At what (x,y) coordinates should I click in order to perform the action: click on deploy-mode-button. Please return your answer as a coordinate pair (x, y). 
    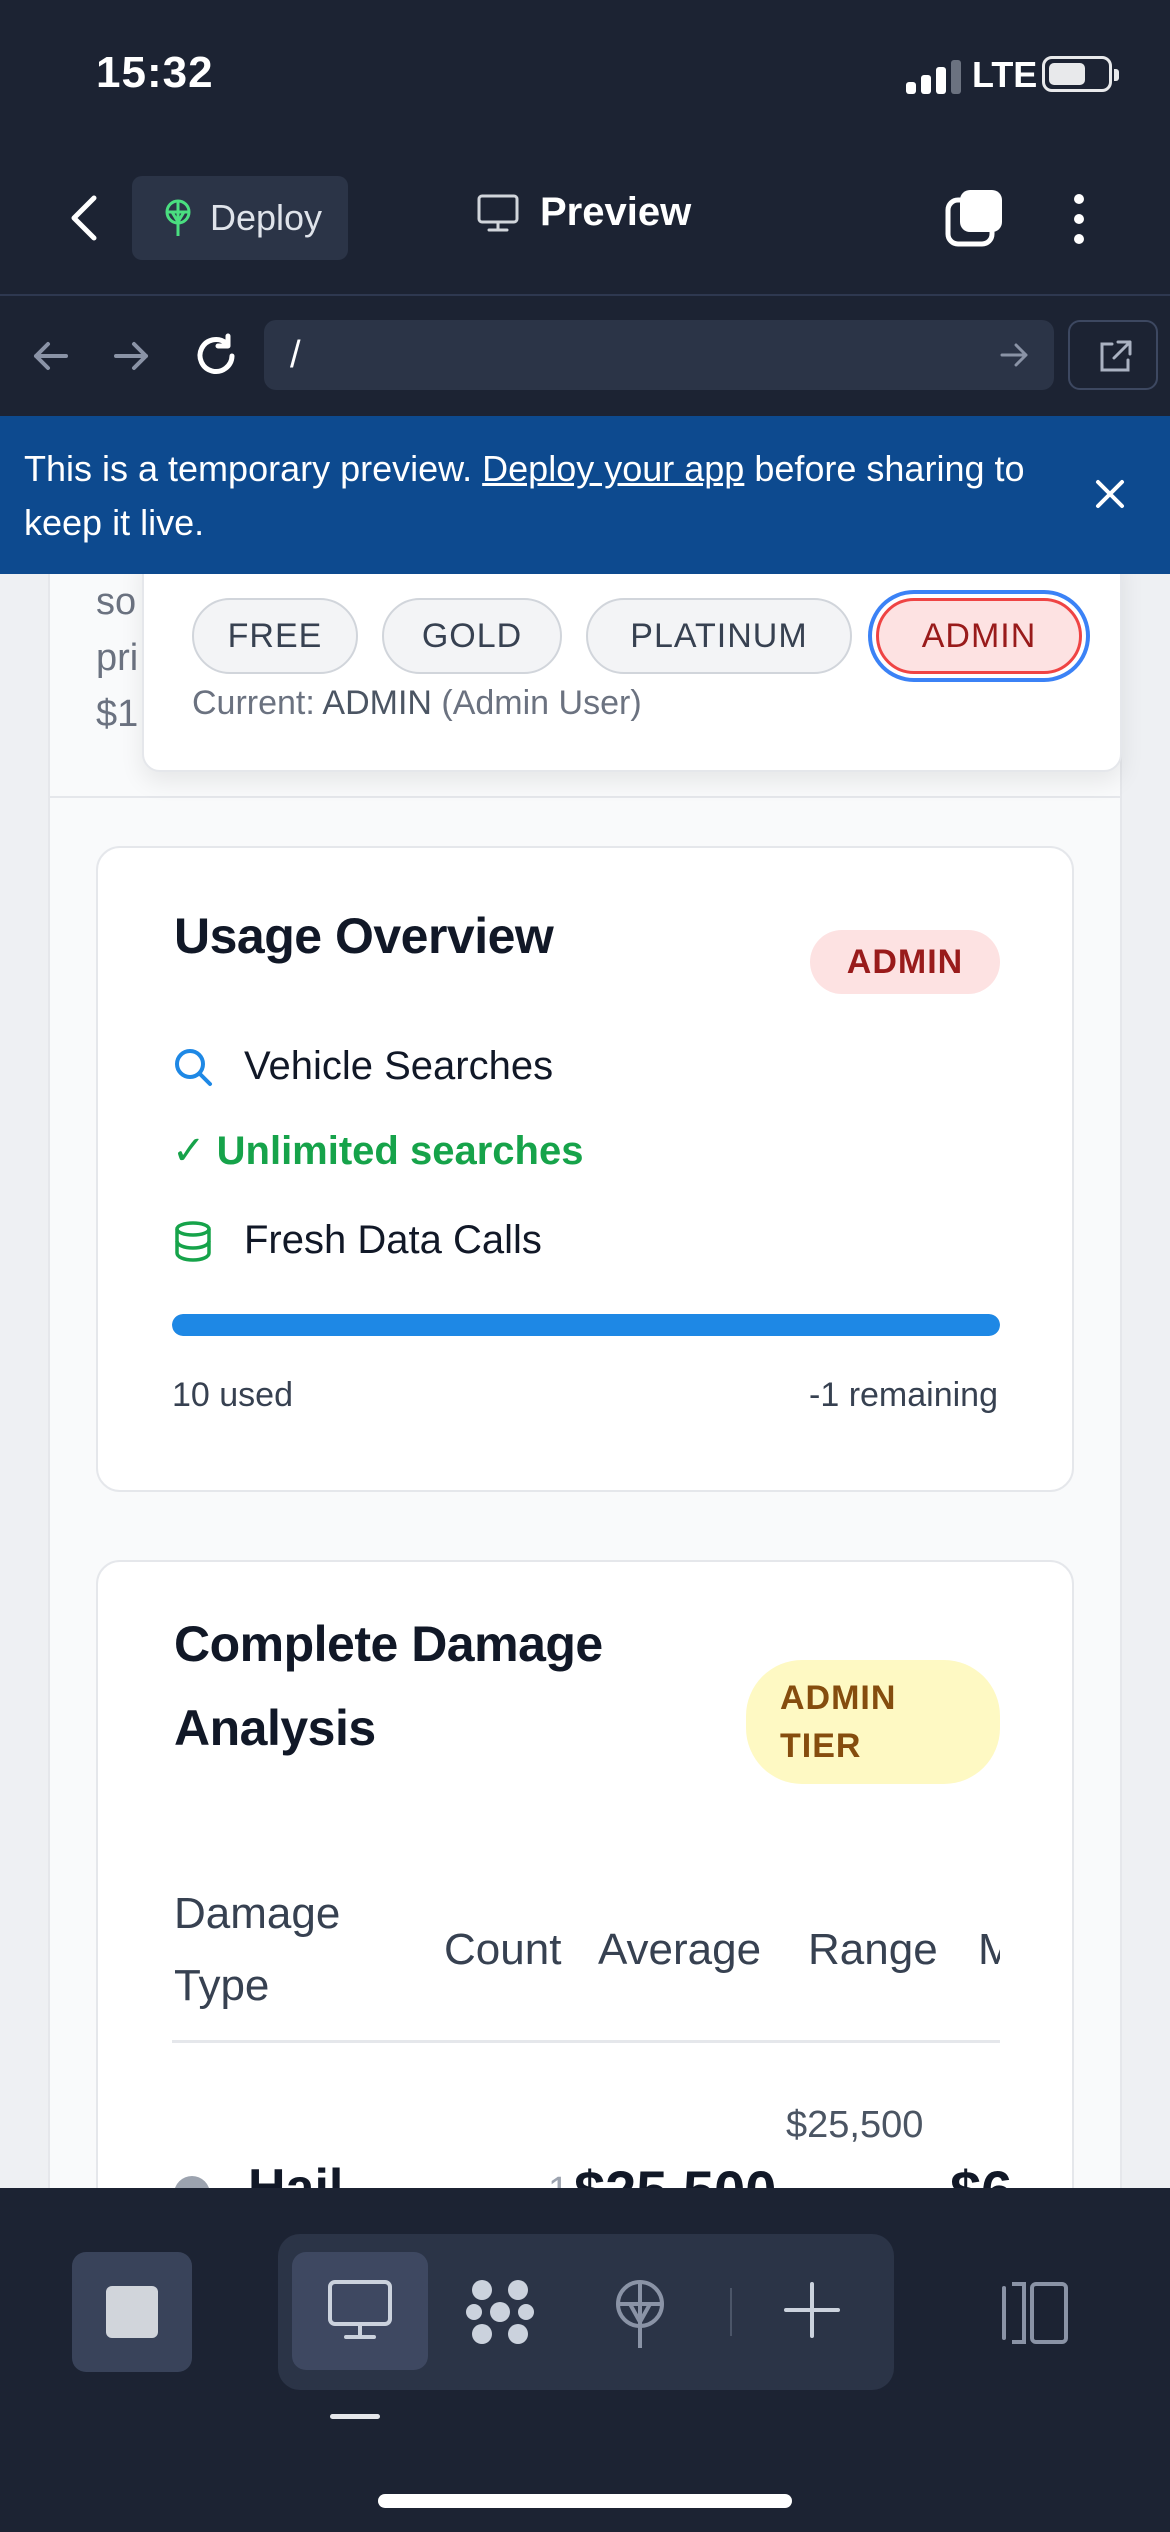
    Looking at the image, I should click on (642, 2311).